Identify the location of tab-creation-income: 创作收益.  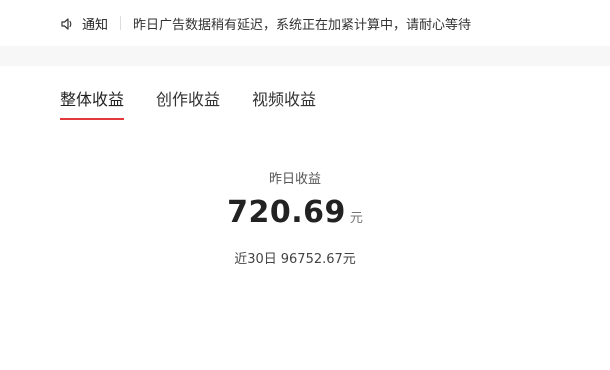
(188, 103).